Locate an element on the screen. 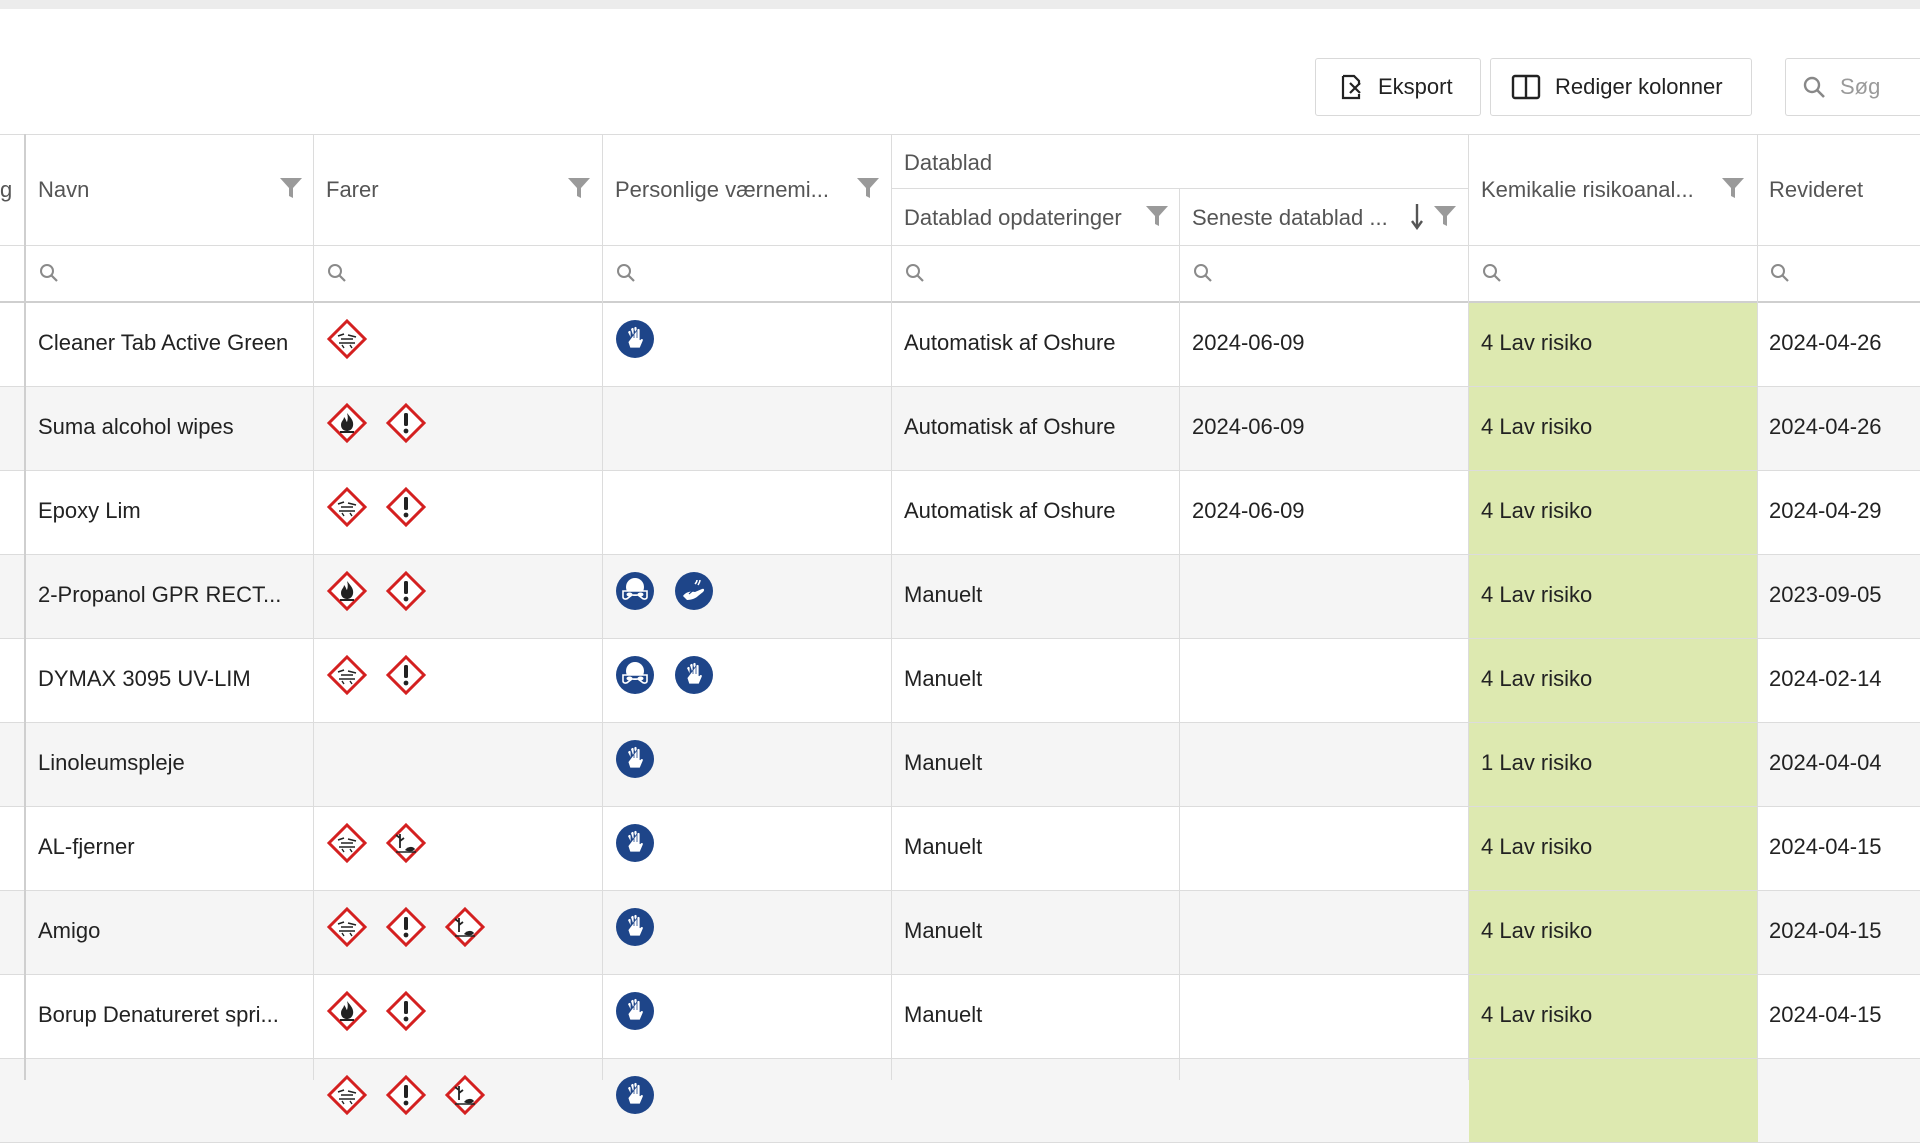 The height and width of the screenshot is (1143, 1920). column-header-datasheet-updates: Datablad opdateringer is located at coordinates (1013, 218).